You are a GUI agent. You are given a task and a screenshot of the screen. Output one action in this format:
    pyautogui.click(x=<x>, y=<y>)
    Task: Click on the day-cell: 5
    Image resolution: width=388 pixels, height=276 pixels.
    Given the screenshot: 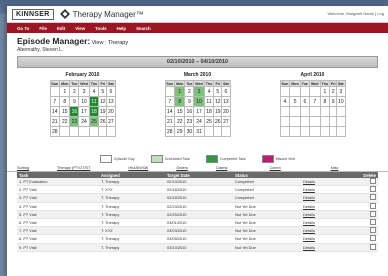 What is the action you would take?
    pyautogui.click(x=218, y=91)
    